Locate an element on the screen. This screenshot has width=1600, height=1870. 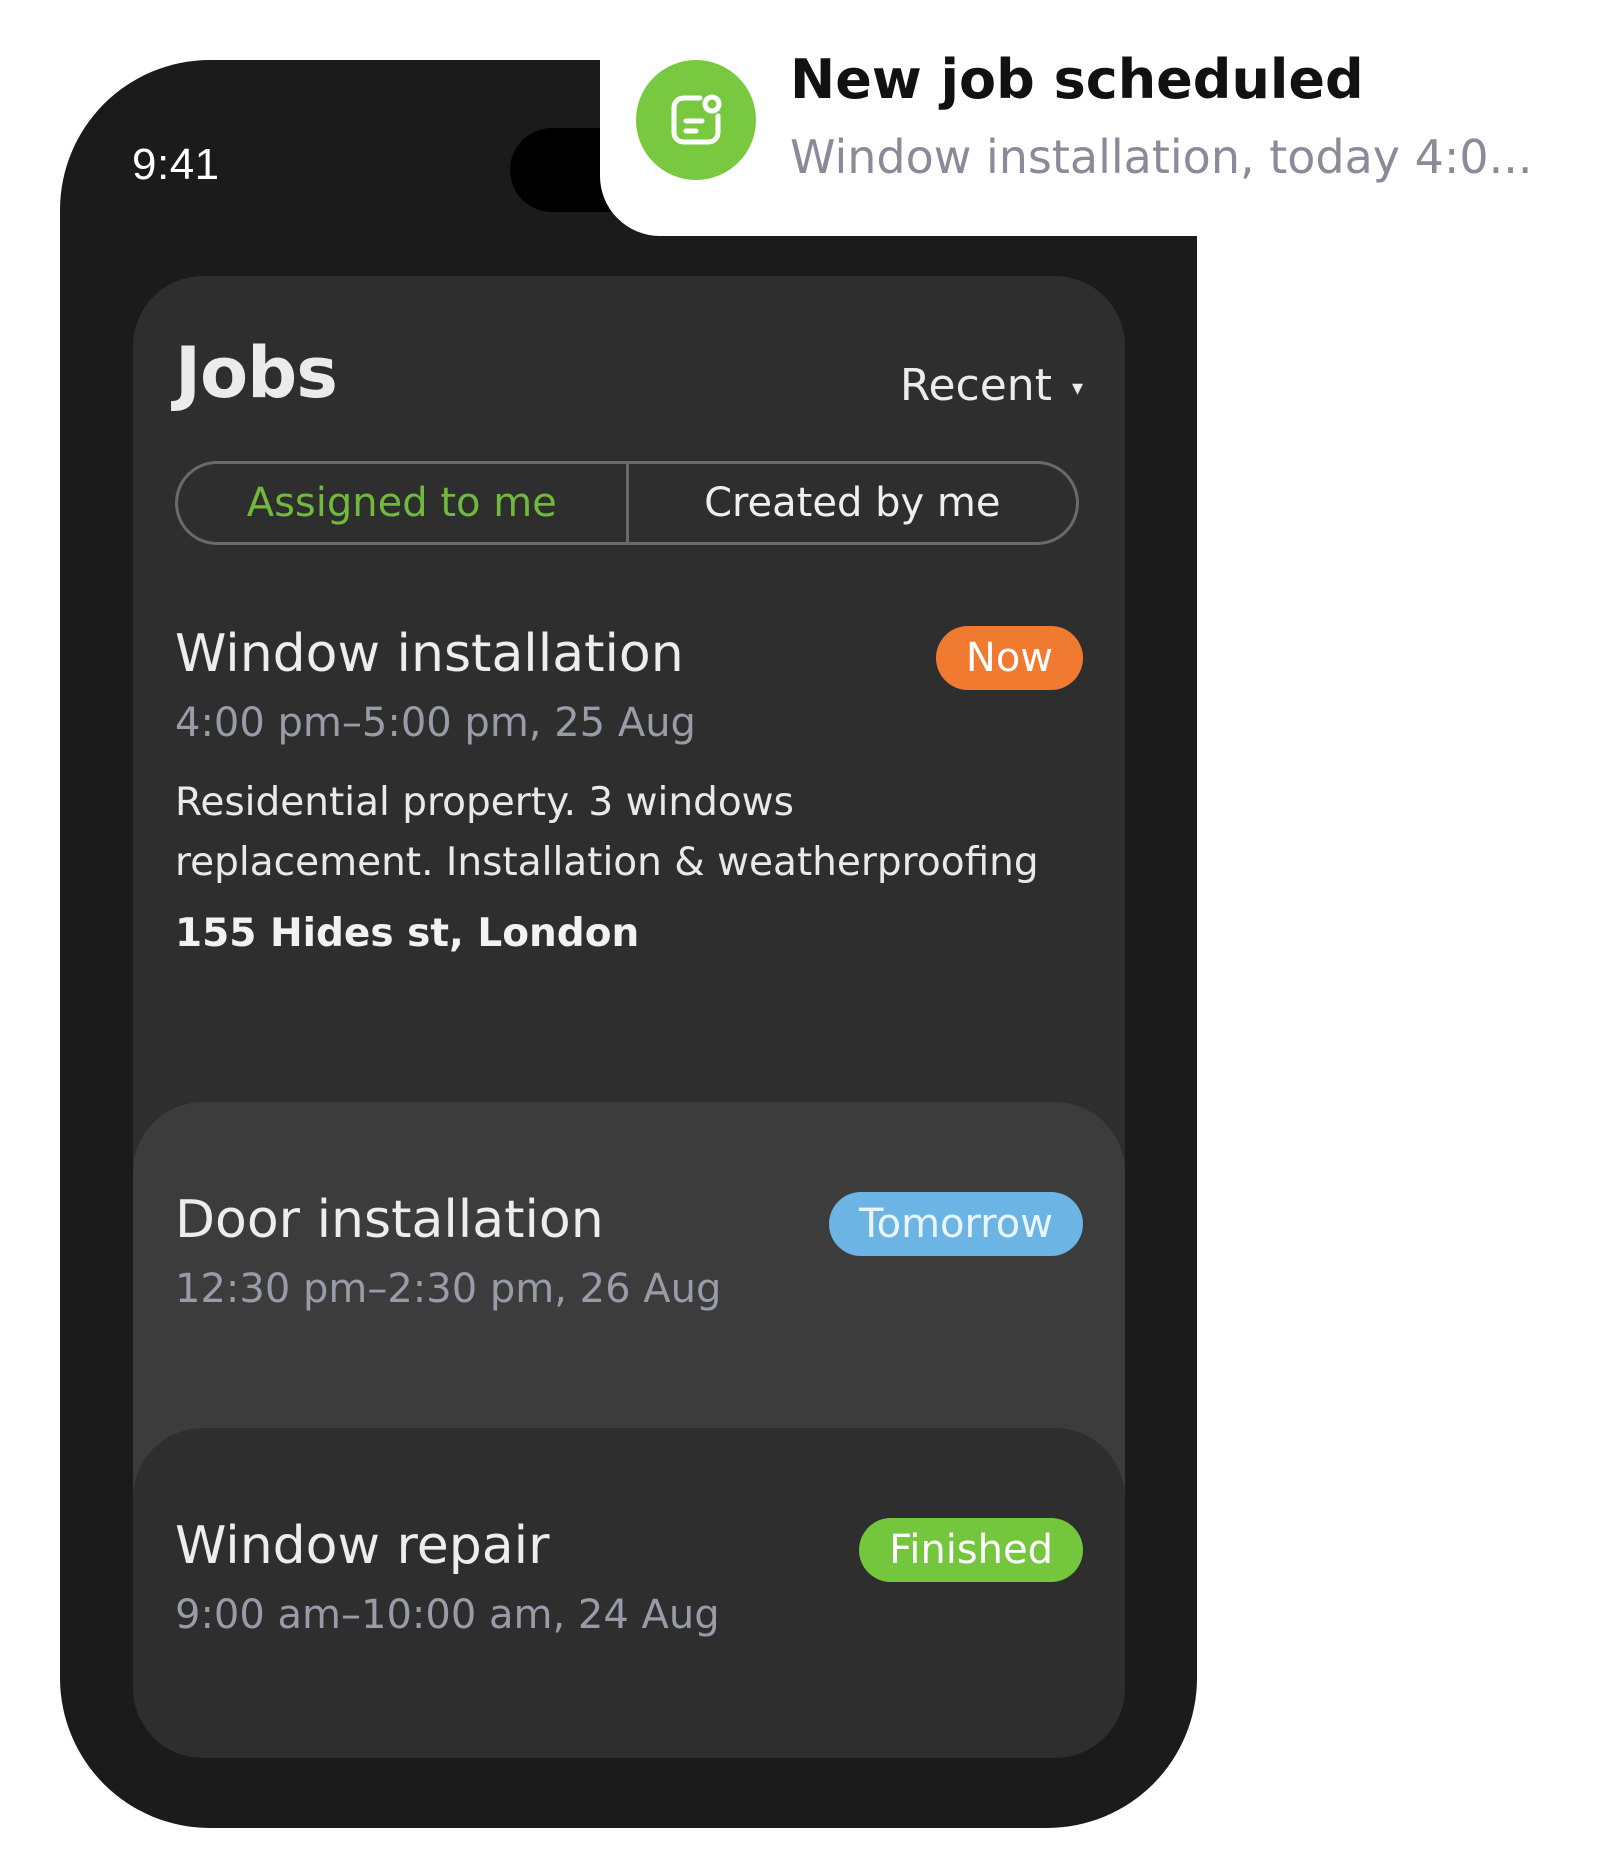
job-title: Window repair is located at coordinates (362, 1546).